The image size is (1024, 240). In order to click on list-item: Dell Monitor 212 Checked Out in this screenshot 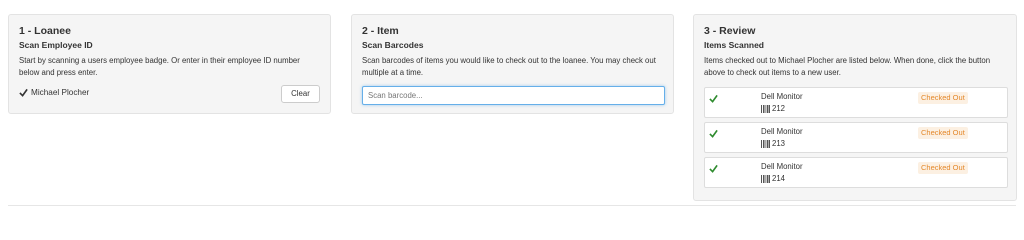, I will do `click(856, 102)`.